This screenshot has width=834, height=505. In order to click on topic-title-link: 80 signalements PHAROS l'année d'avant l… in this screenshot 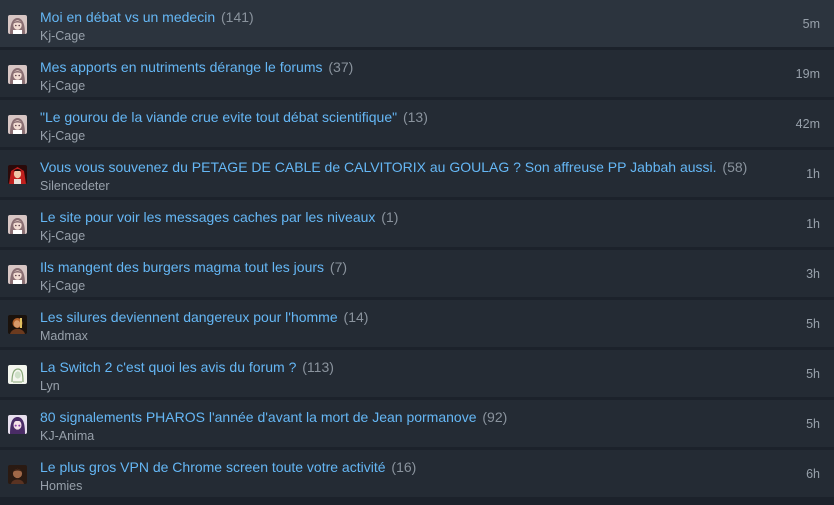, I will do `click(258, 417)`.